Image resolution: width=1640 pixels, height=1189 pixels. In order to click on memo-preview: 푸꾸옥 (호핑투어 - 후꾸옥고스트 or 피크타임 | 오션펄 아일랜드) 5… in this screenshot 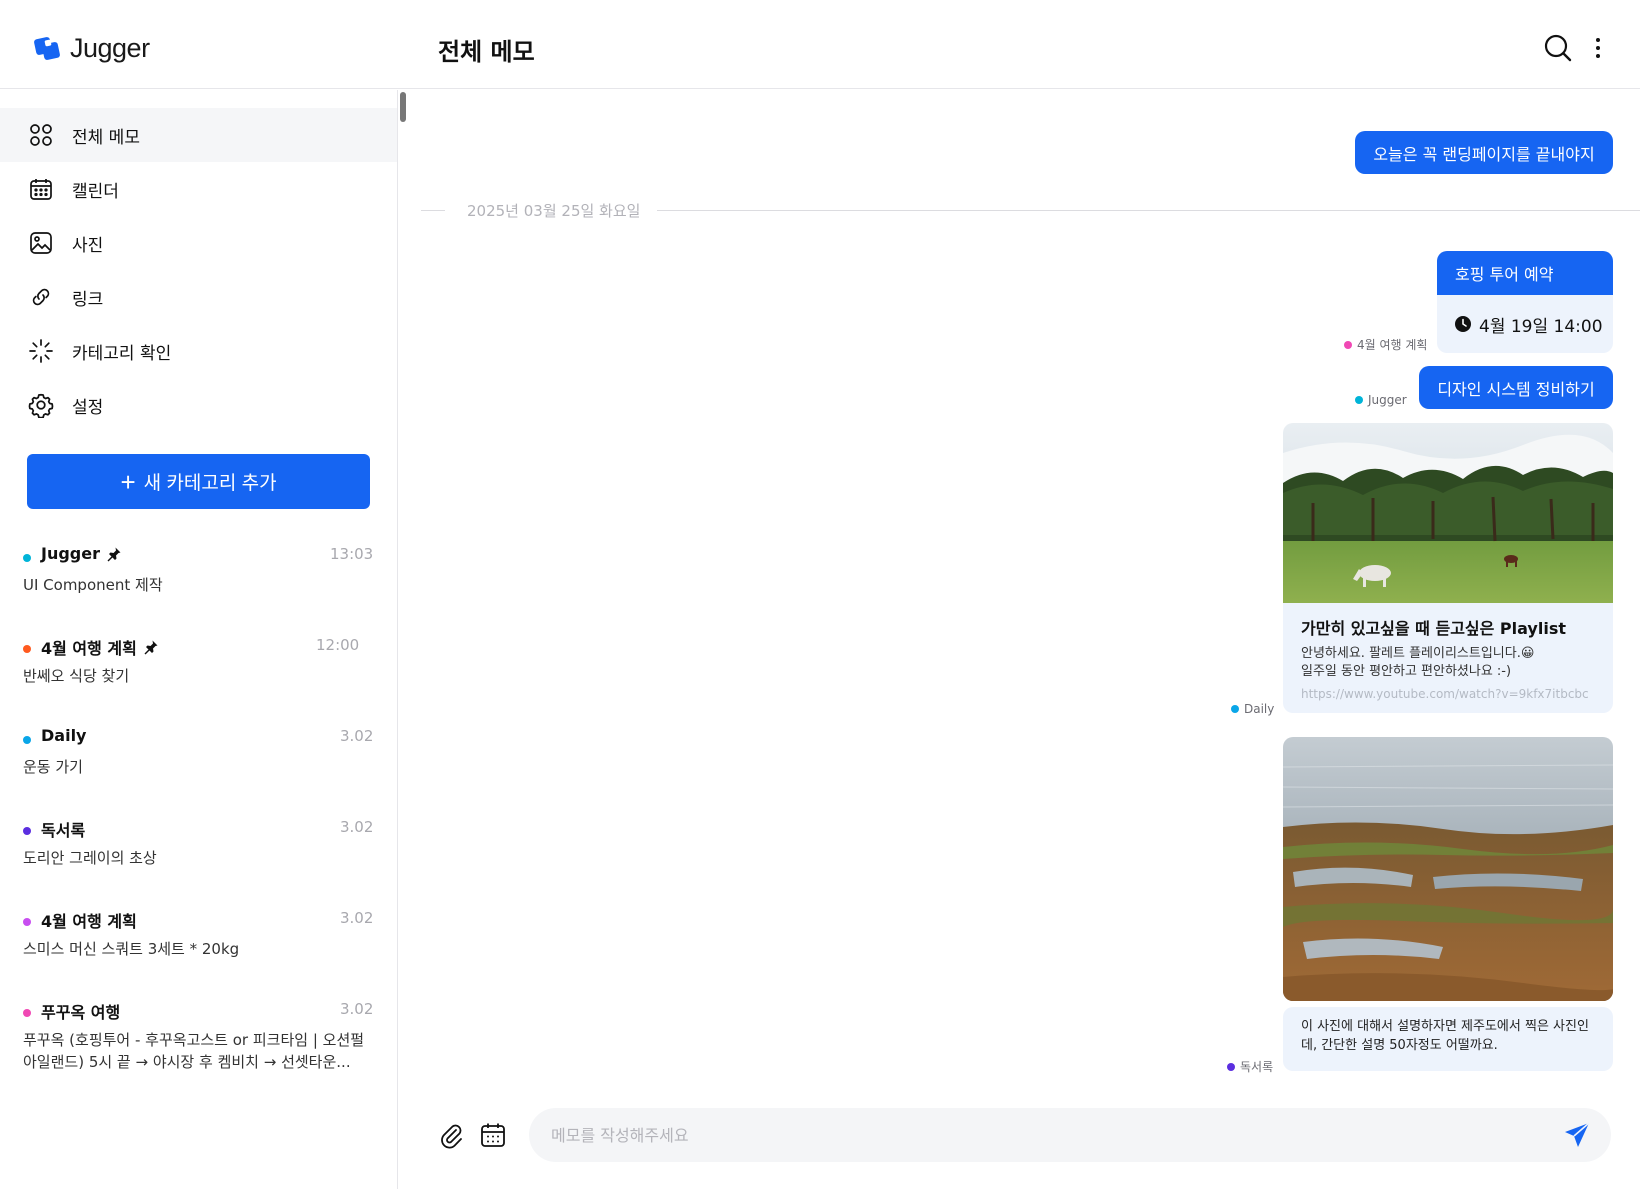, I will do `click(194, 1051)`.